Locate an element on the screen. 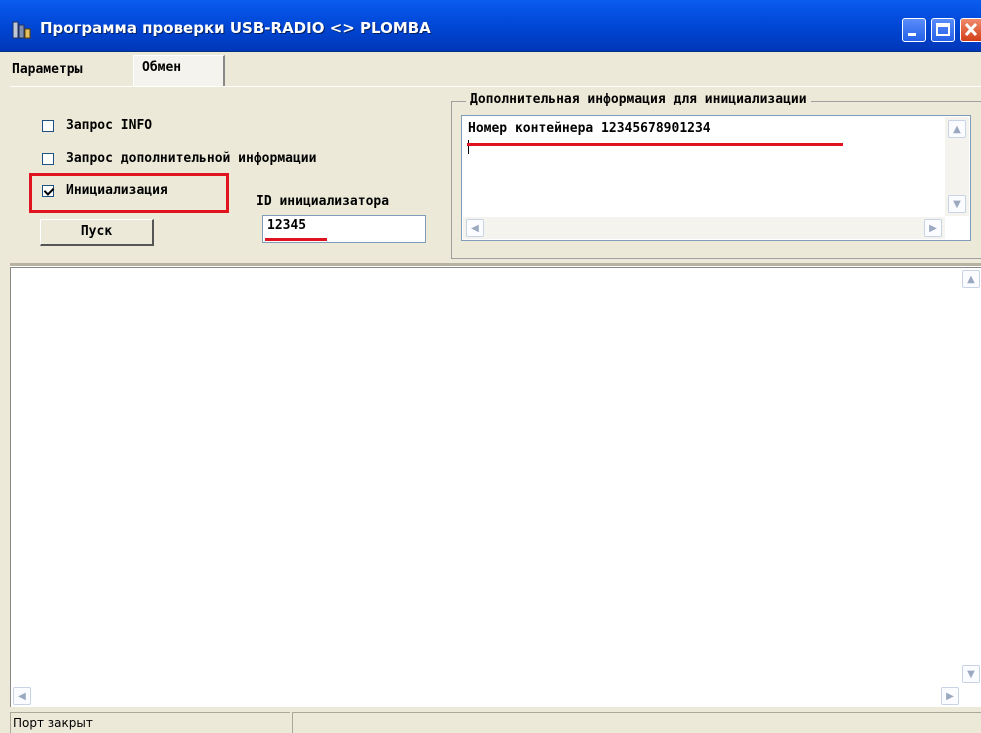  memo-vertical-scrollbar: ▲ ▼ is located at coordinates (957, 166).